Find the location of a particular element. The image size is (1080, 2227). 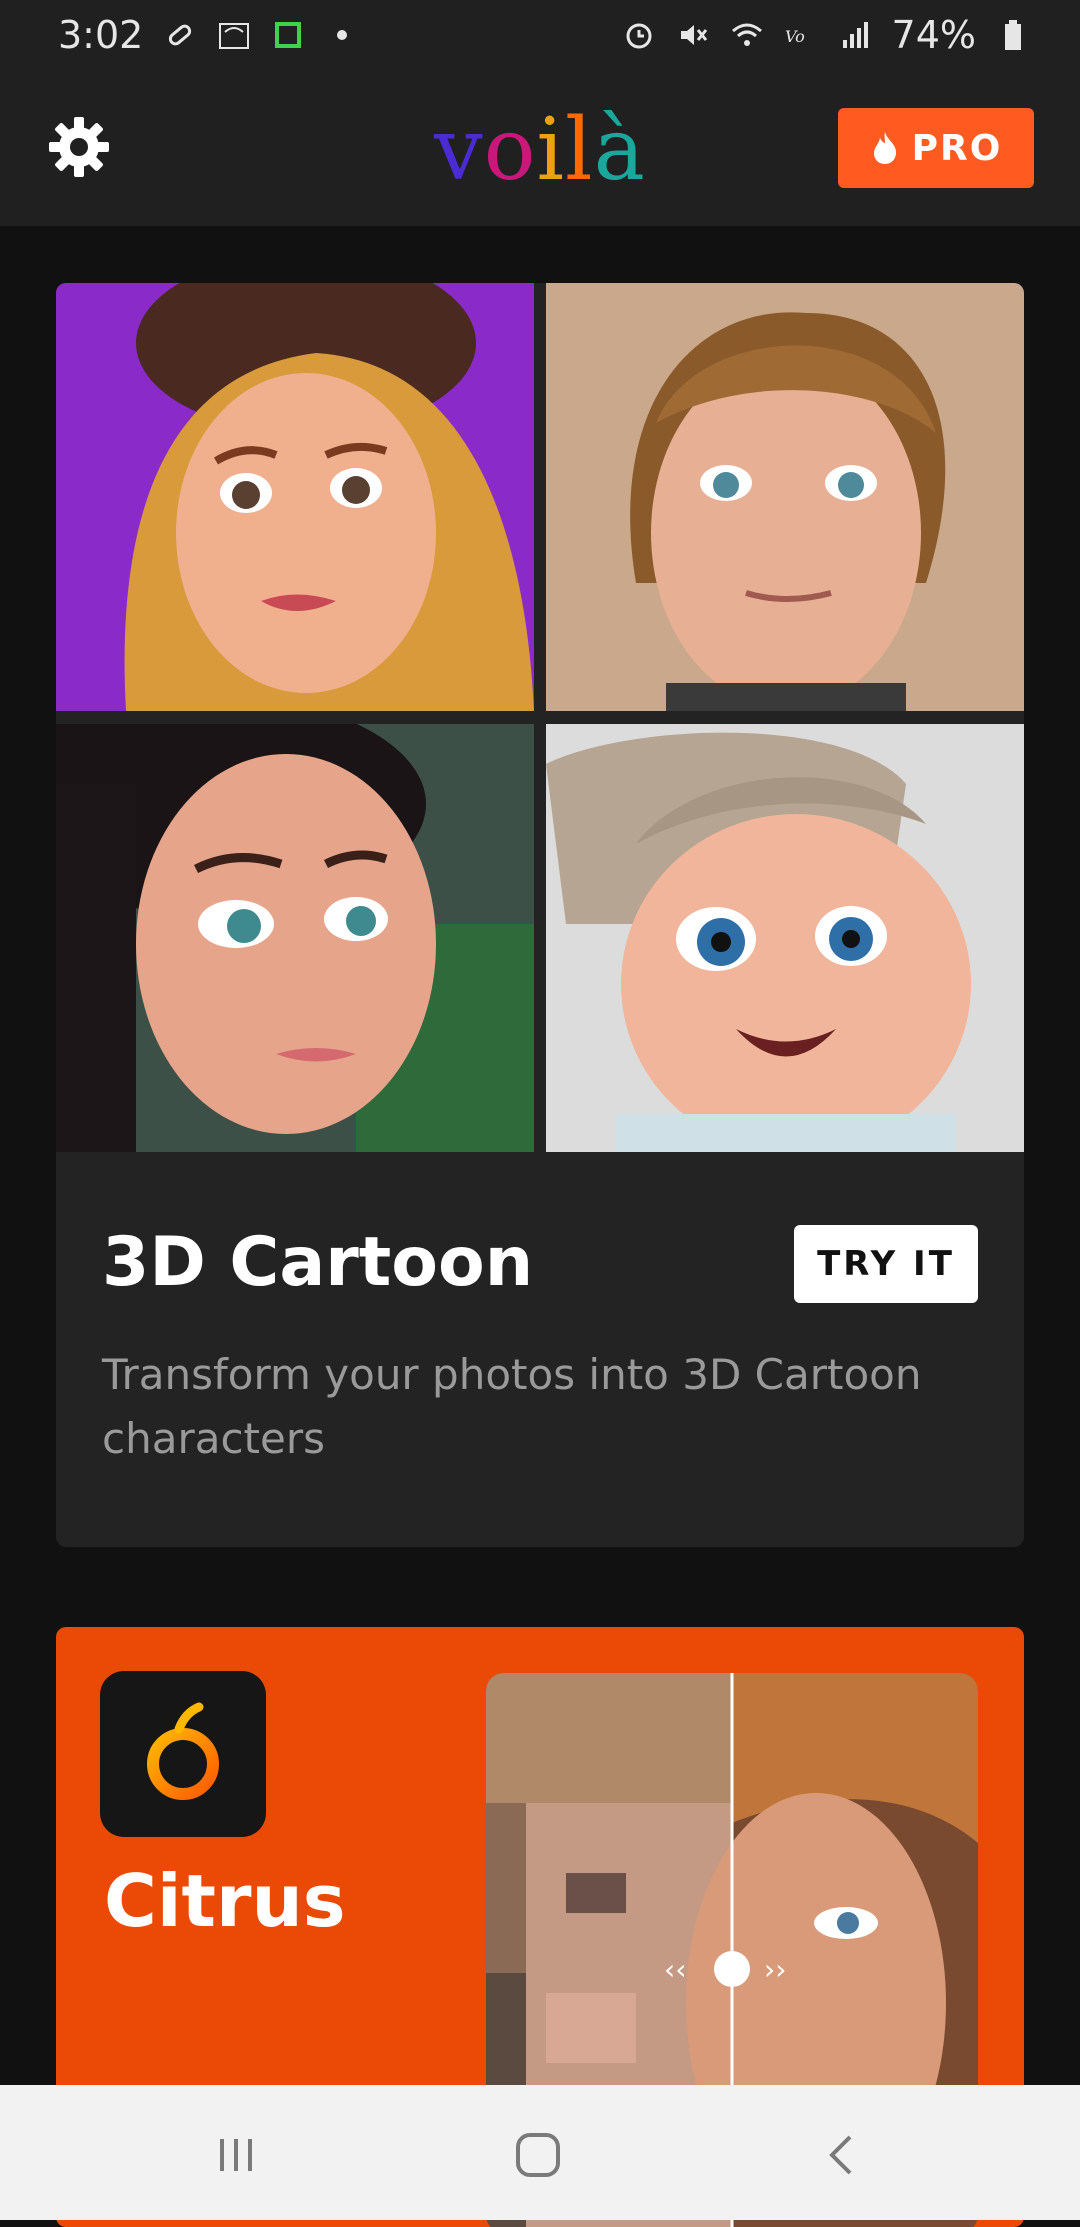

battery-icon is located at coordinates (1013, 35).